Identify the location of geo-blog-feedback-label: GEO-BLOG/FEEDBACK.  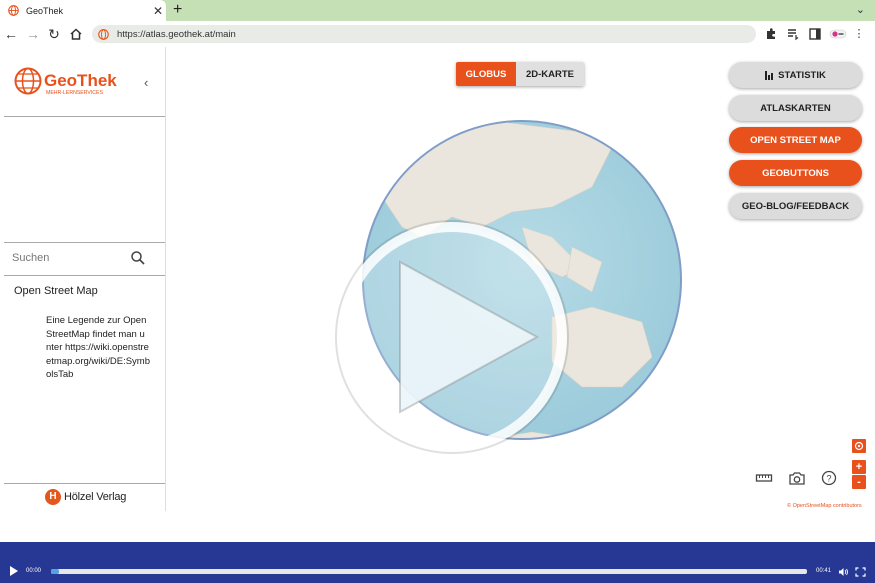
(795, 206).